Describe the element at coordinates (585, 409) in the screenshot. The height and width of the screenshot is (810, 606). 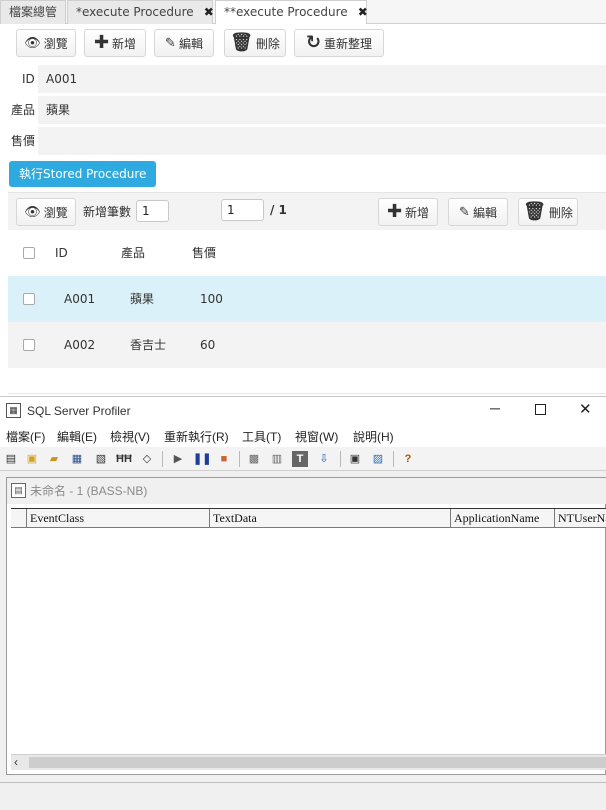
I see `close-icon: ✕` at that location.